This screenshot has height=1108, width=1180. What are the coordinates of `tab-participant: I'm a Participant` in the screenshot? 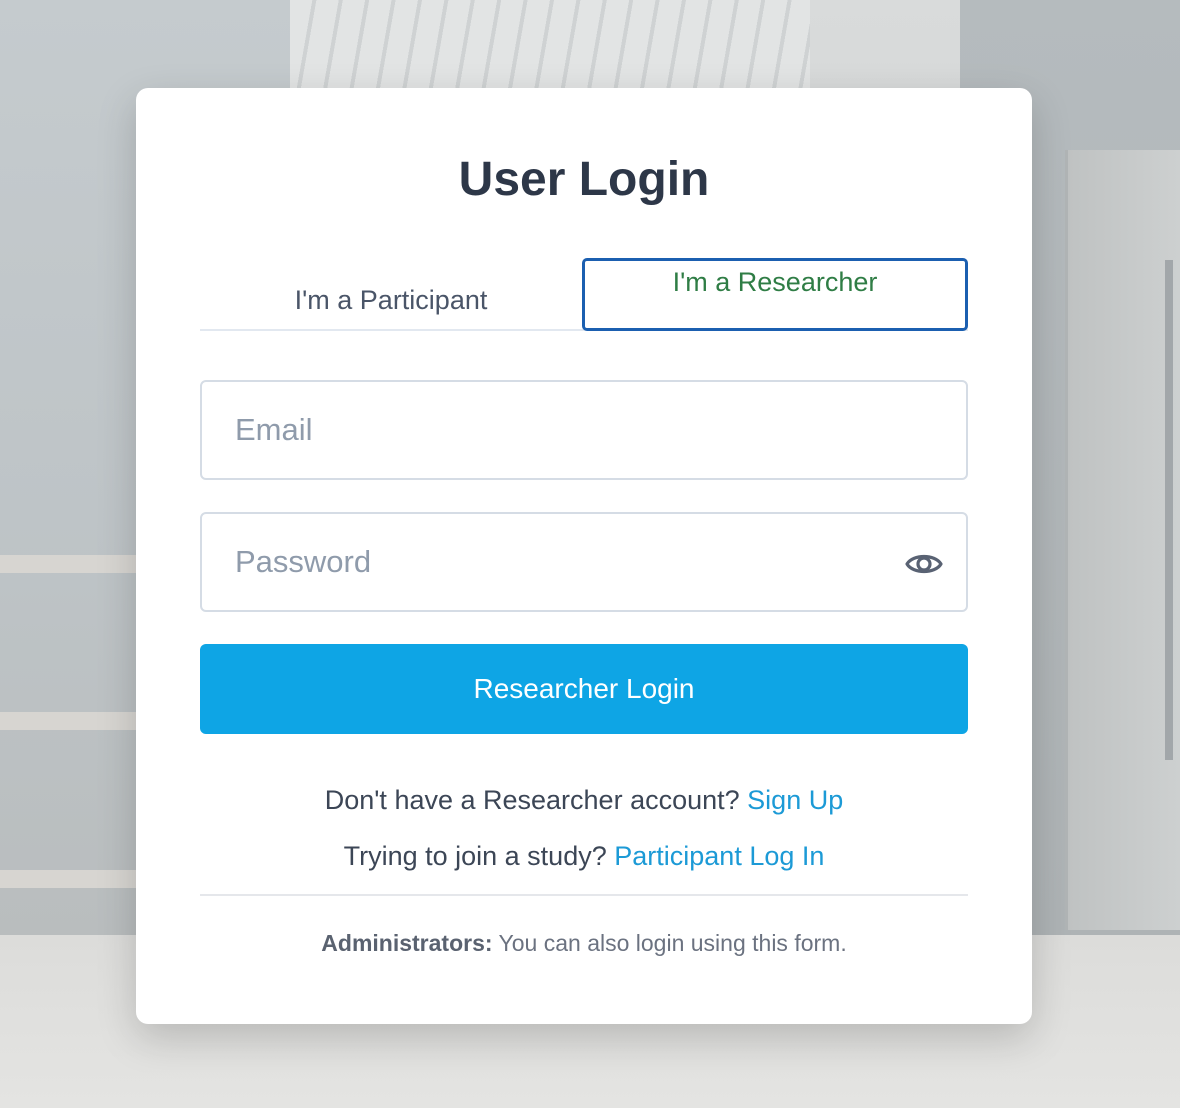 It's located at (391, 294).